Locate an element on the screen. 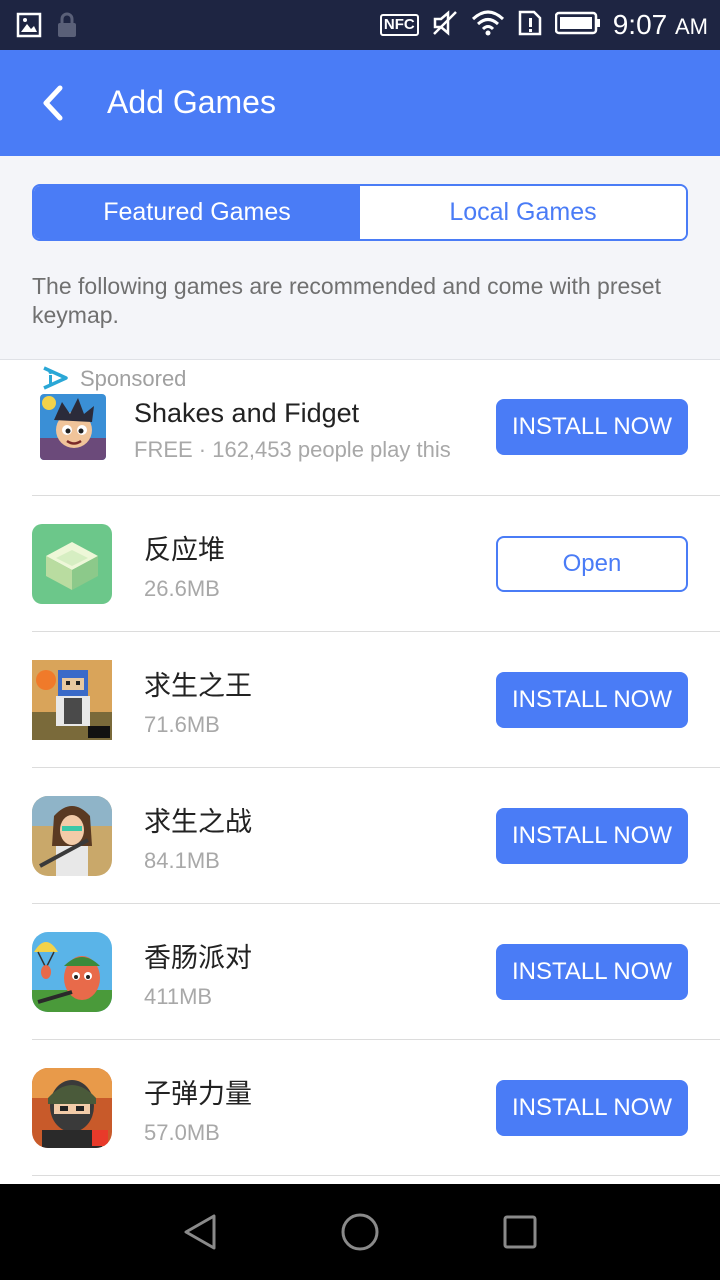 The height and width of the screenshot is (1280, 720). shakes-and-fidget-game-icon is located at coordinates (73, 427).